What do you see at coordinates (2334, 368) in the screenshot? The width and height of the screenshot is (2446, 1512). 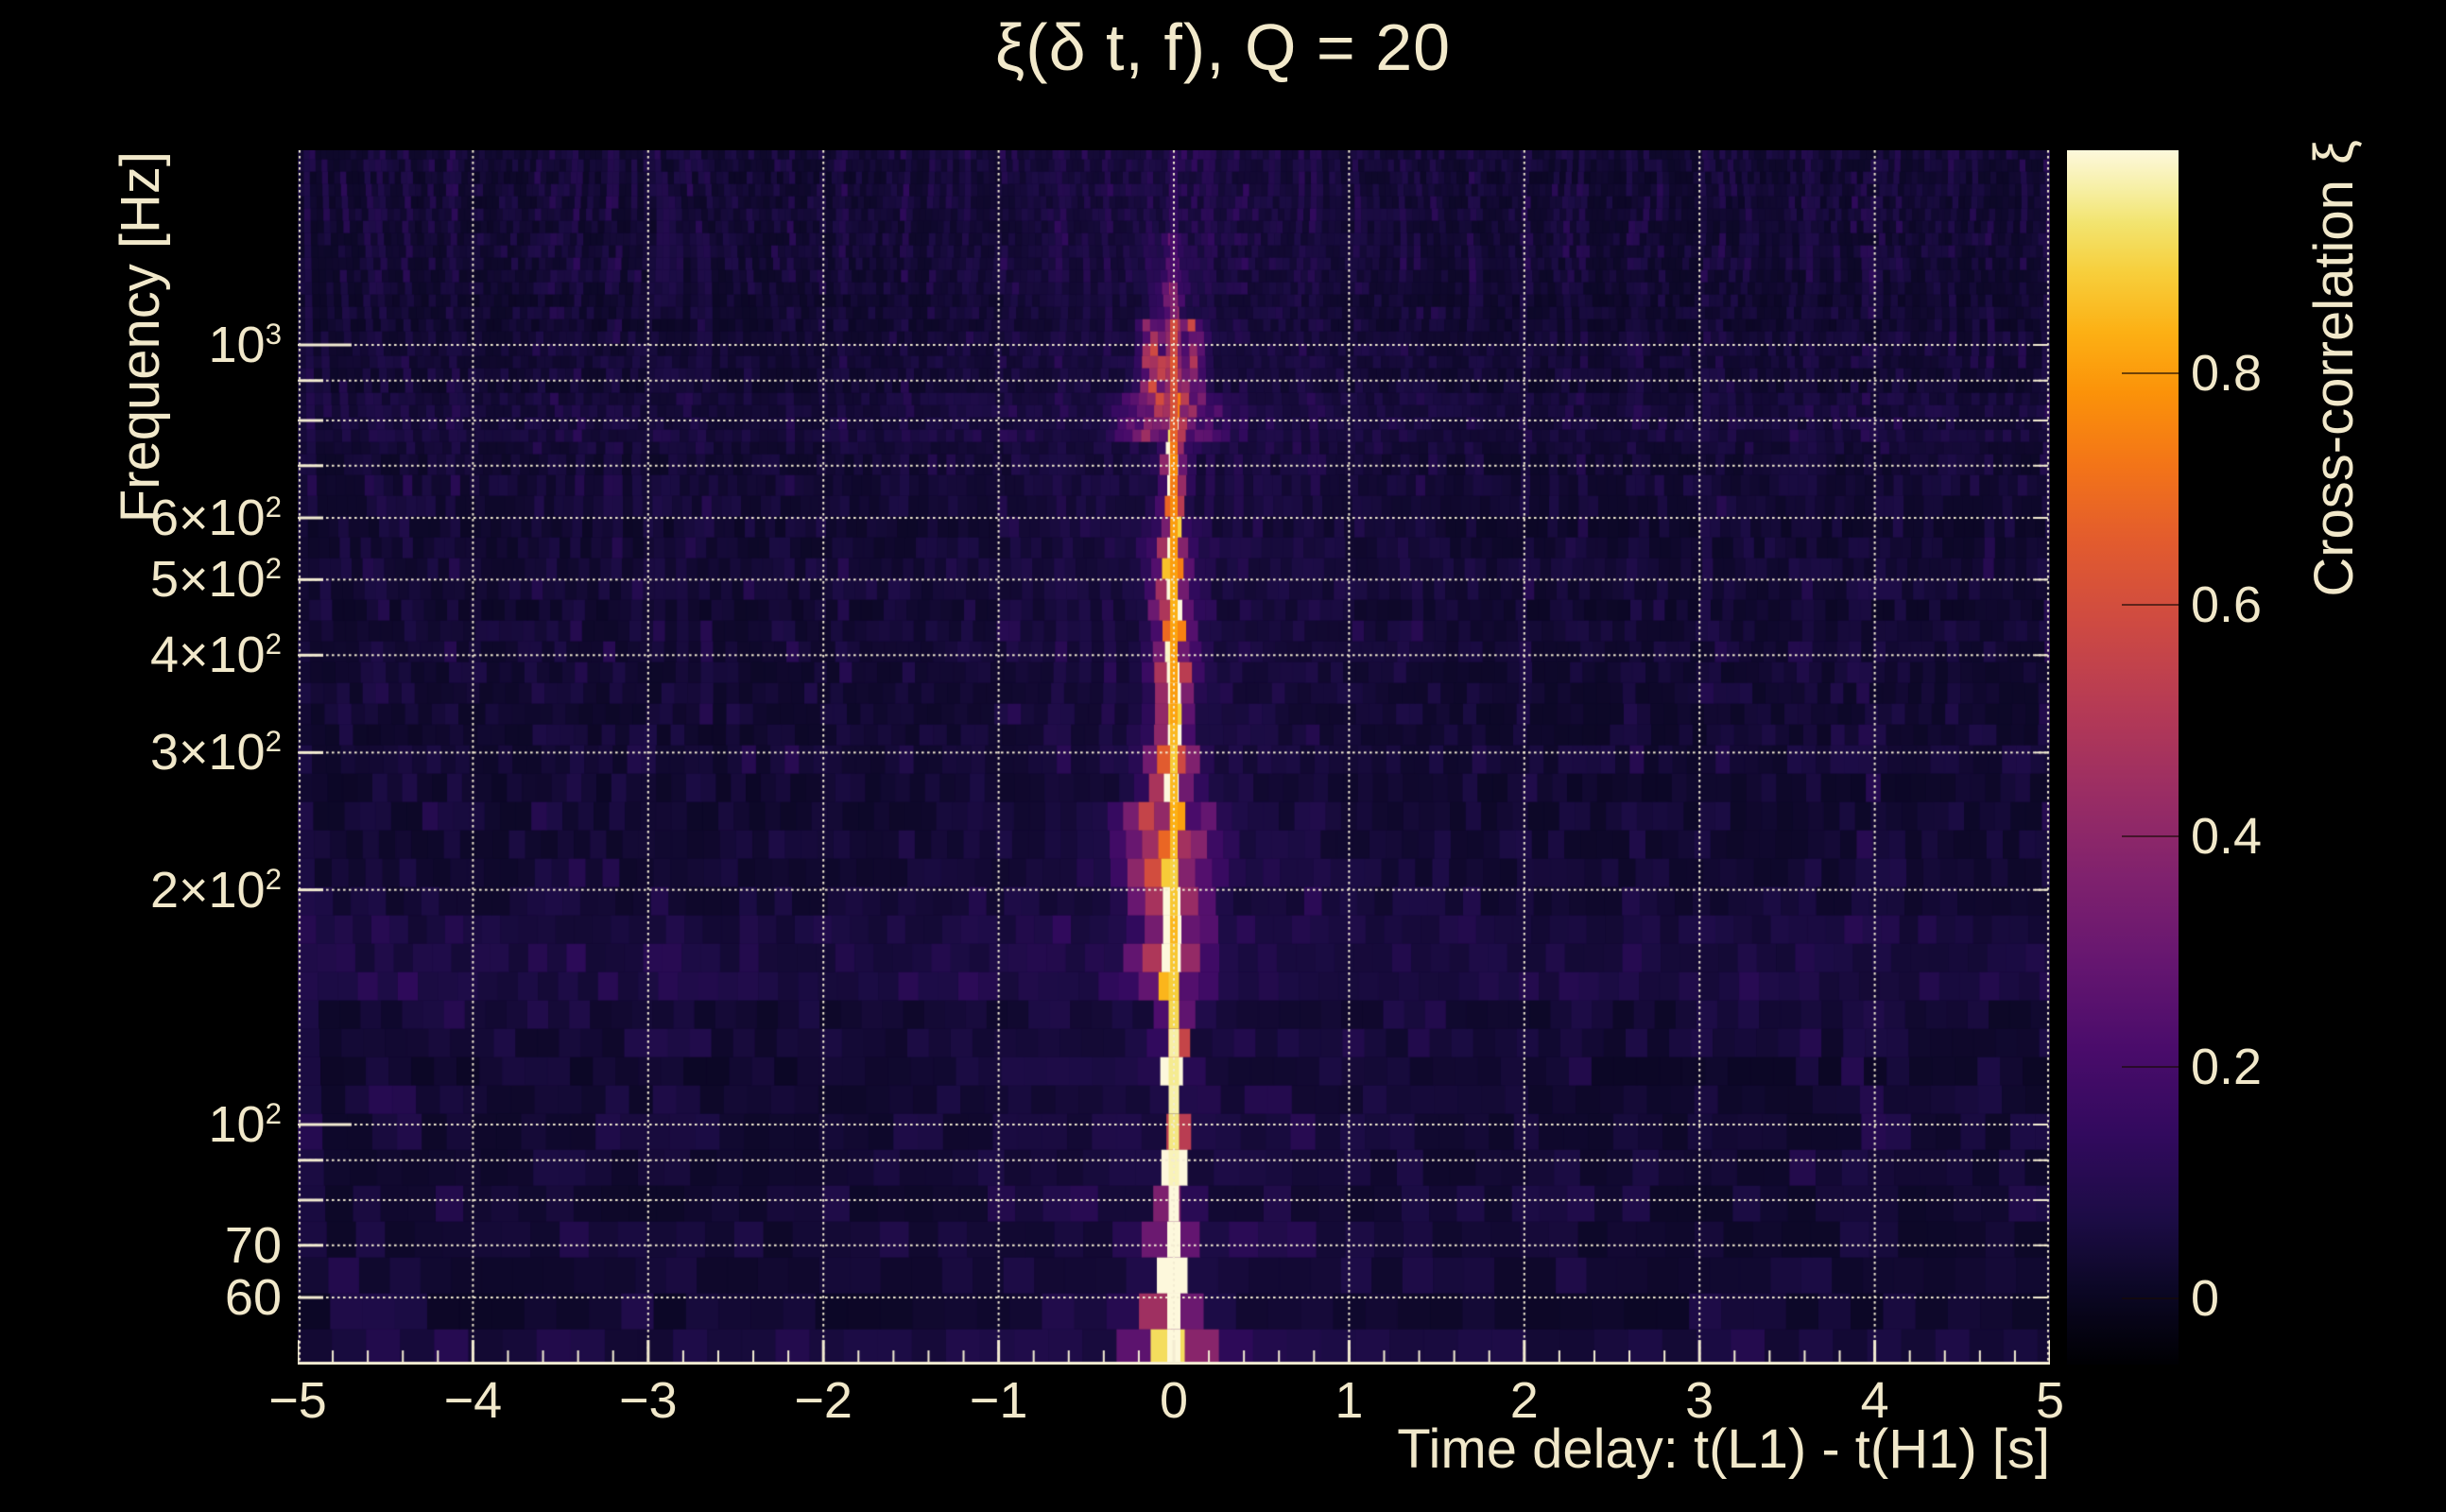 I see `colorbar-title: Cross-correlation ξ` at bounding box center [2334, 368].